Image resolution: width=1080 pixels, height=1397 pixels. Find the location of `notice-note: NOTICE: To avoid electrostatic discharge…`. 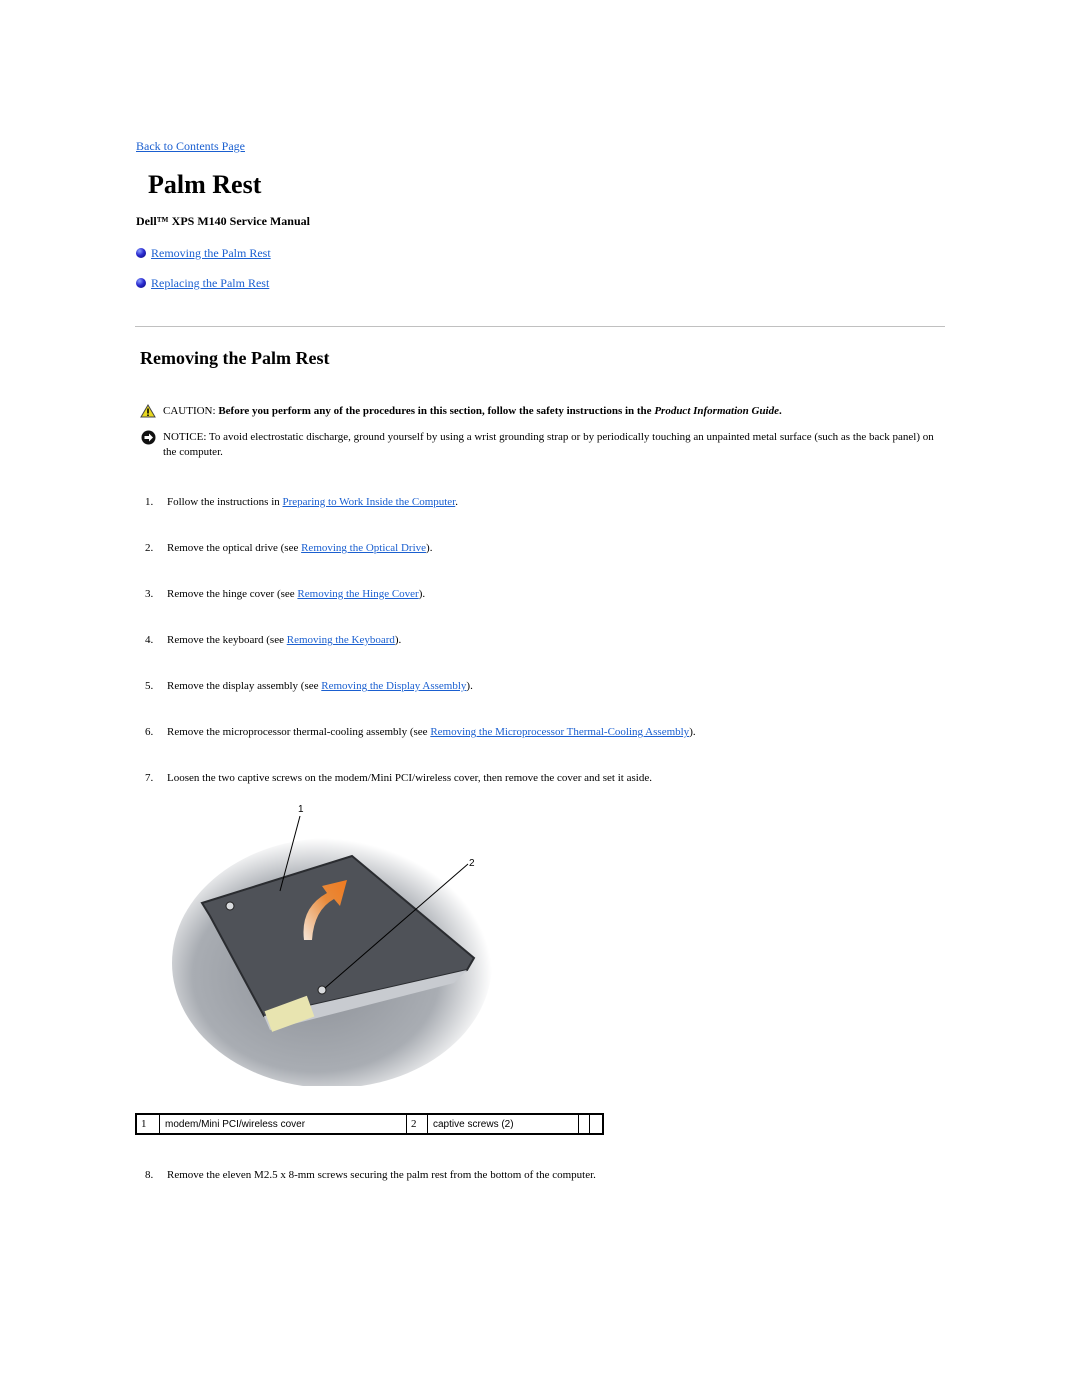

notice-note: NOTICE: To avoid electrostatic discharge… is located at coordinates (539, 445).